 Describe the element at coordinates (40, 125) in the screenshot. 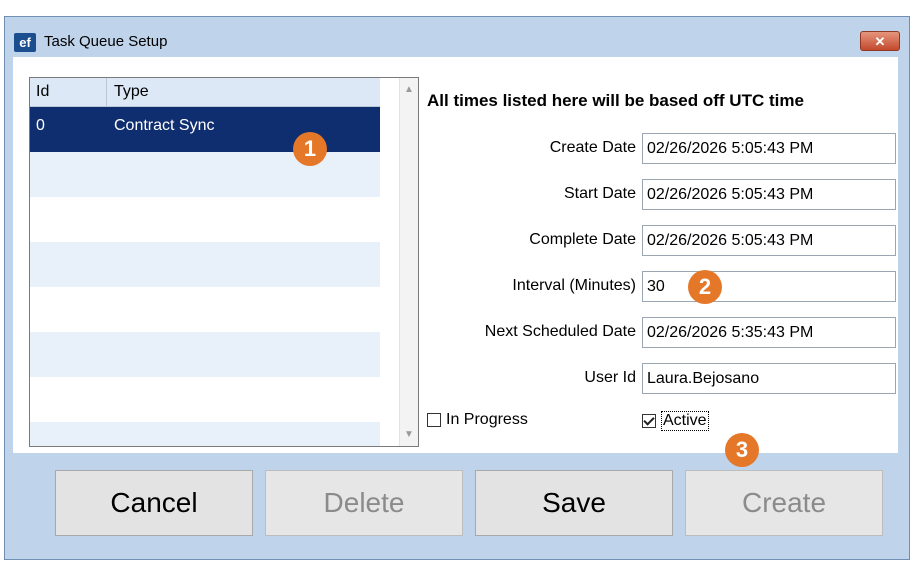

I see `cell-id: 0` at that location.